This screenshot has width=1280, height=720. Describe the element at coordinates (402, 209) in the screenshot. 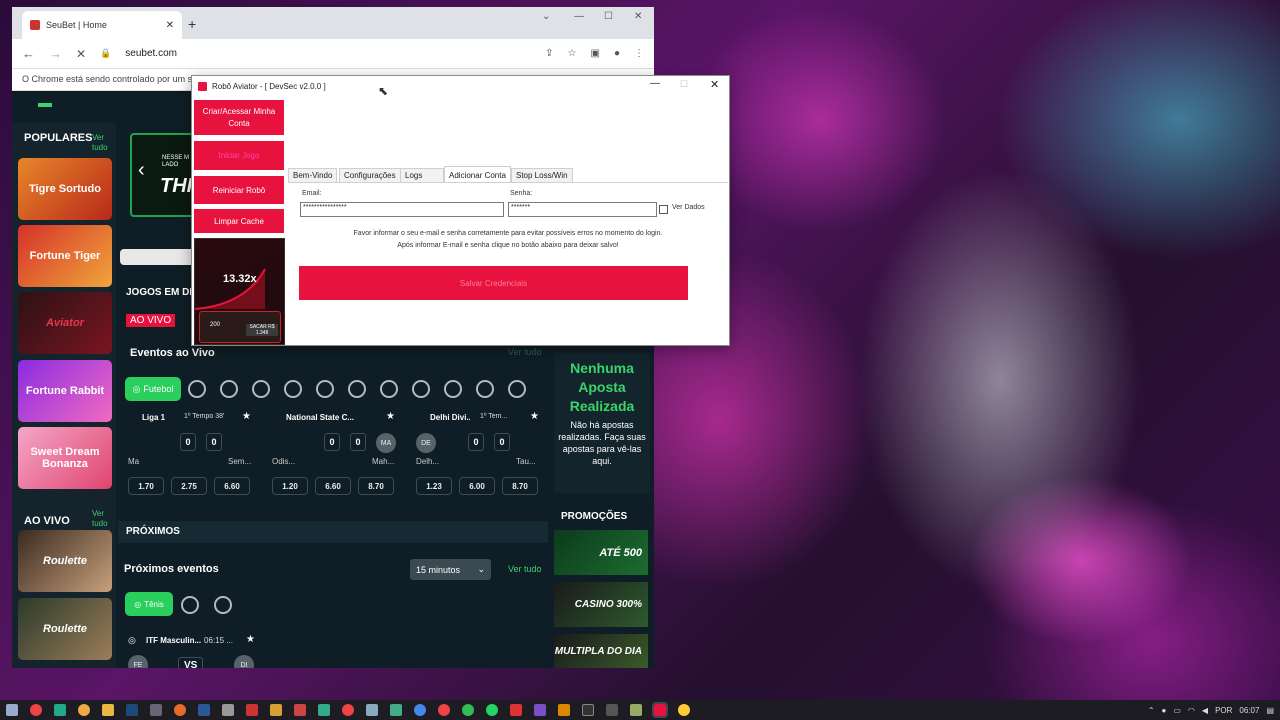

I see `email-field: ****************` at that location.